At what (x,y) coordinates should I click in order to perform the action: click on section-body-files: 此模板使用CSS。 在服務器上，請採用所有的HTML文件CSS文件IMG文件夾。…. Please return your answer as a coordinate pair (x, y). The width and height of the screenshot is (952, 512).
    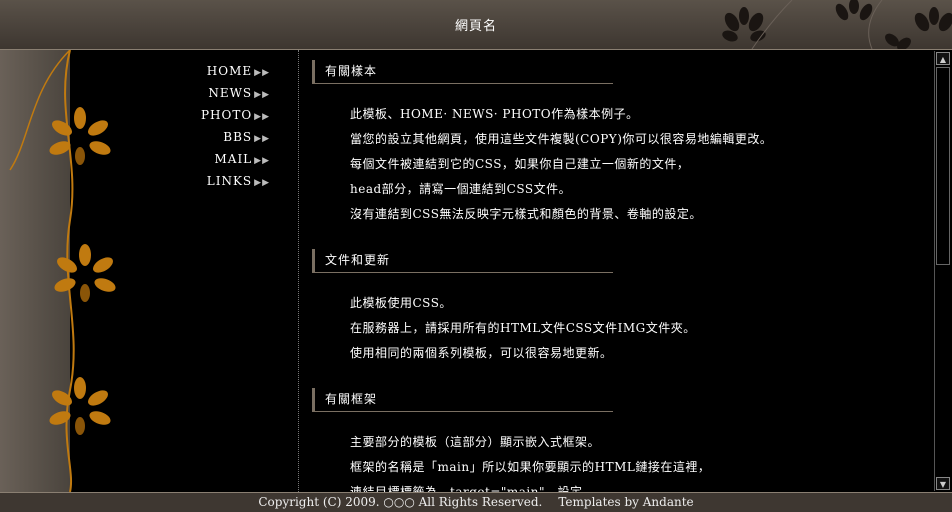
    Looking at the image, I should click on (641, 330).